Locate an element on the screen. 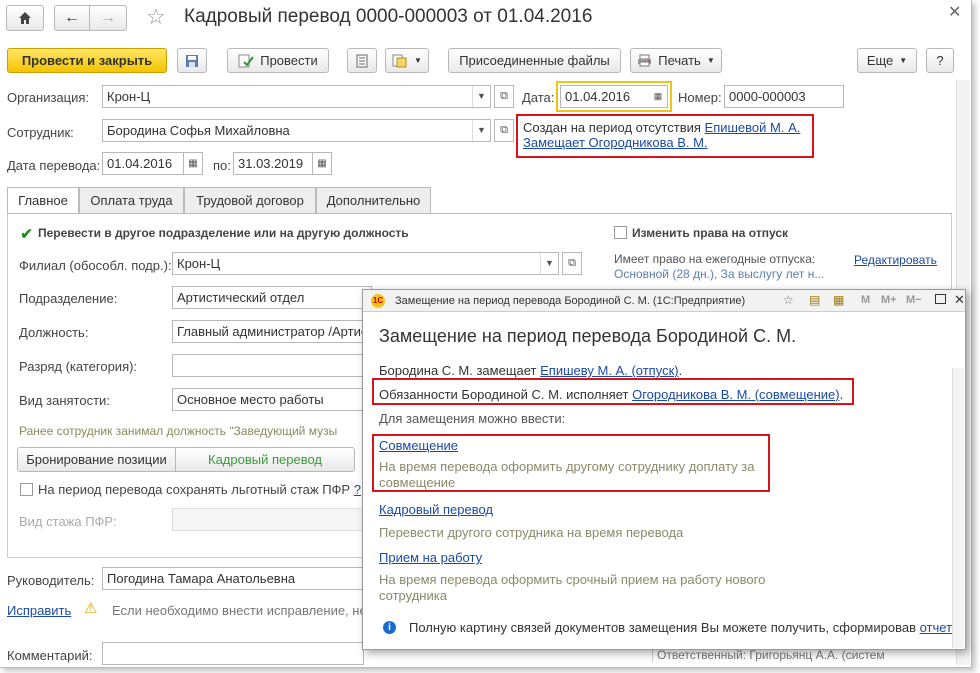 This screenshot has width=980, height=673. change-rights-checkbox: Изменить права на отпуск is located at coordinates (701, 233).